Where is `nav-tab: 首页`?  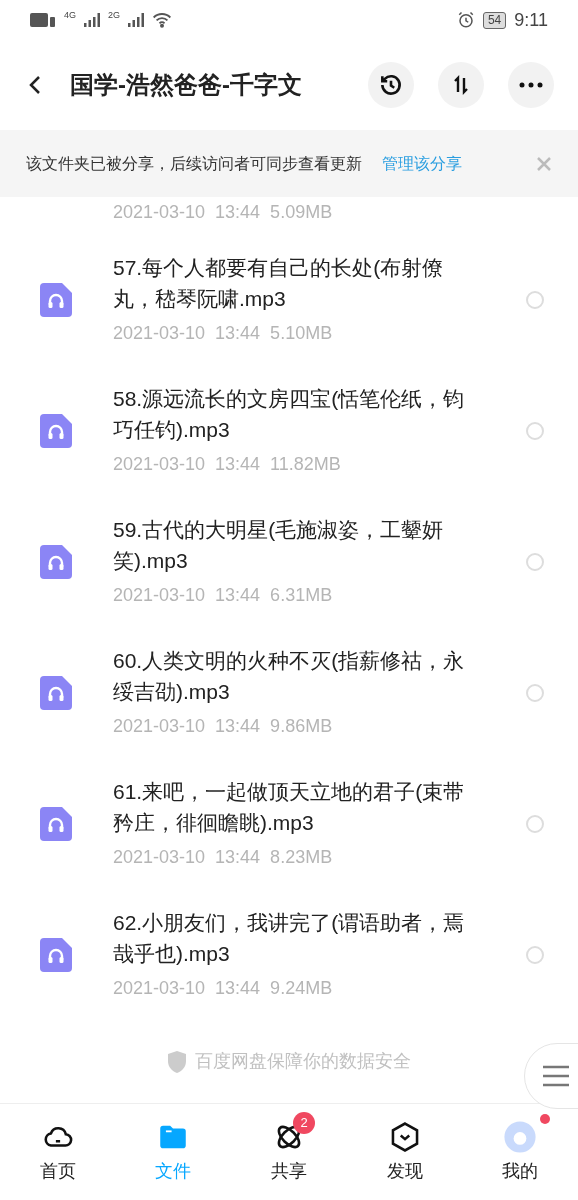
nav-tab: 首页 is located at coordinates (58, 1152).